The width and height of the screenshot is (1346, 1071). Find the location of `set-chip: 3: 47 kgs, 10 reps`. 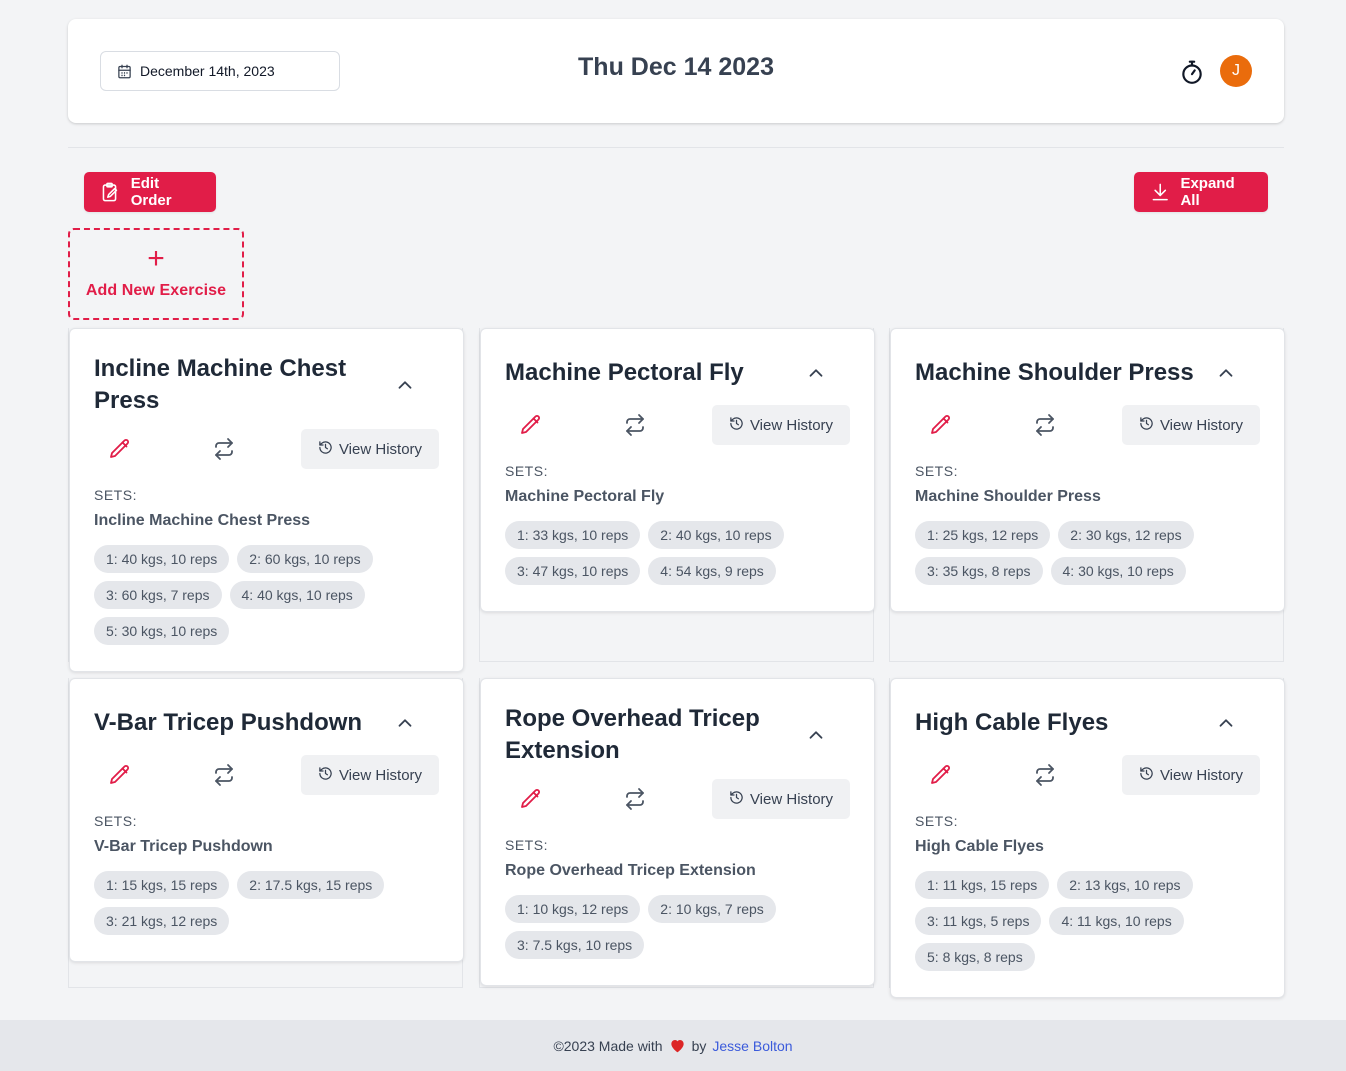

set-chip: 3: 47 kgs, 10 reps is located at coordinates (573, 571).